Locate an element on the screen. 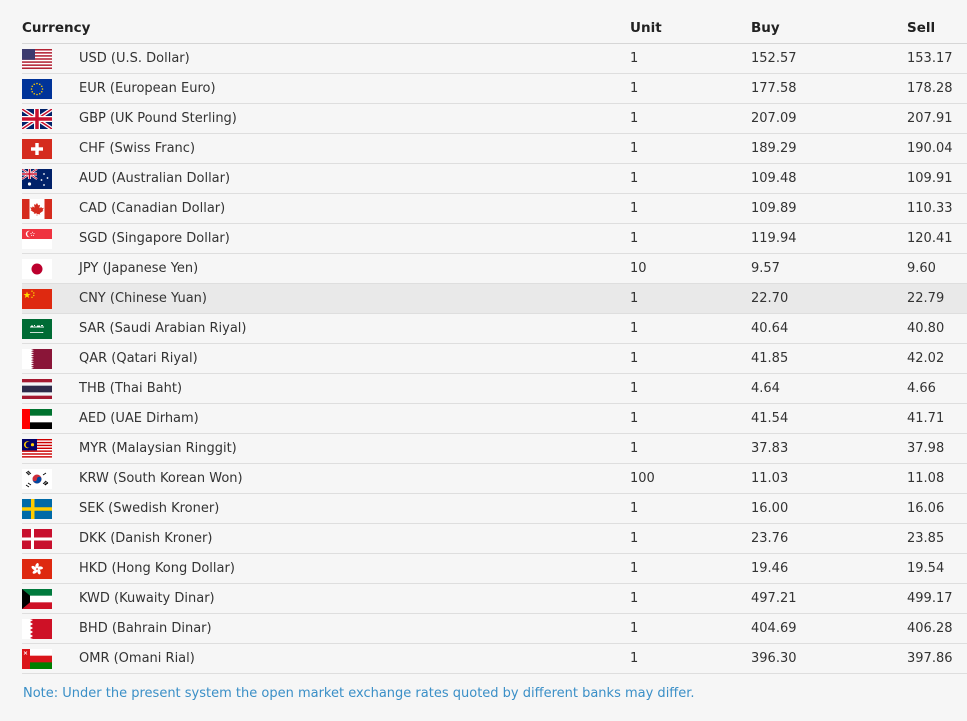 This screenshot has width=967, height=721. bahrain-flag-icon is located at coordinates (37, 628).